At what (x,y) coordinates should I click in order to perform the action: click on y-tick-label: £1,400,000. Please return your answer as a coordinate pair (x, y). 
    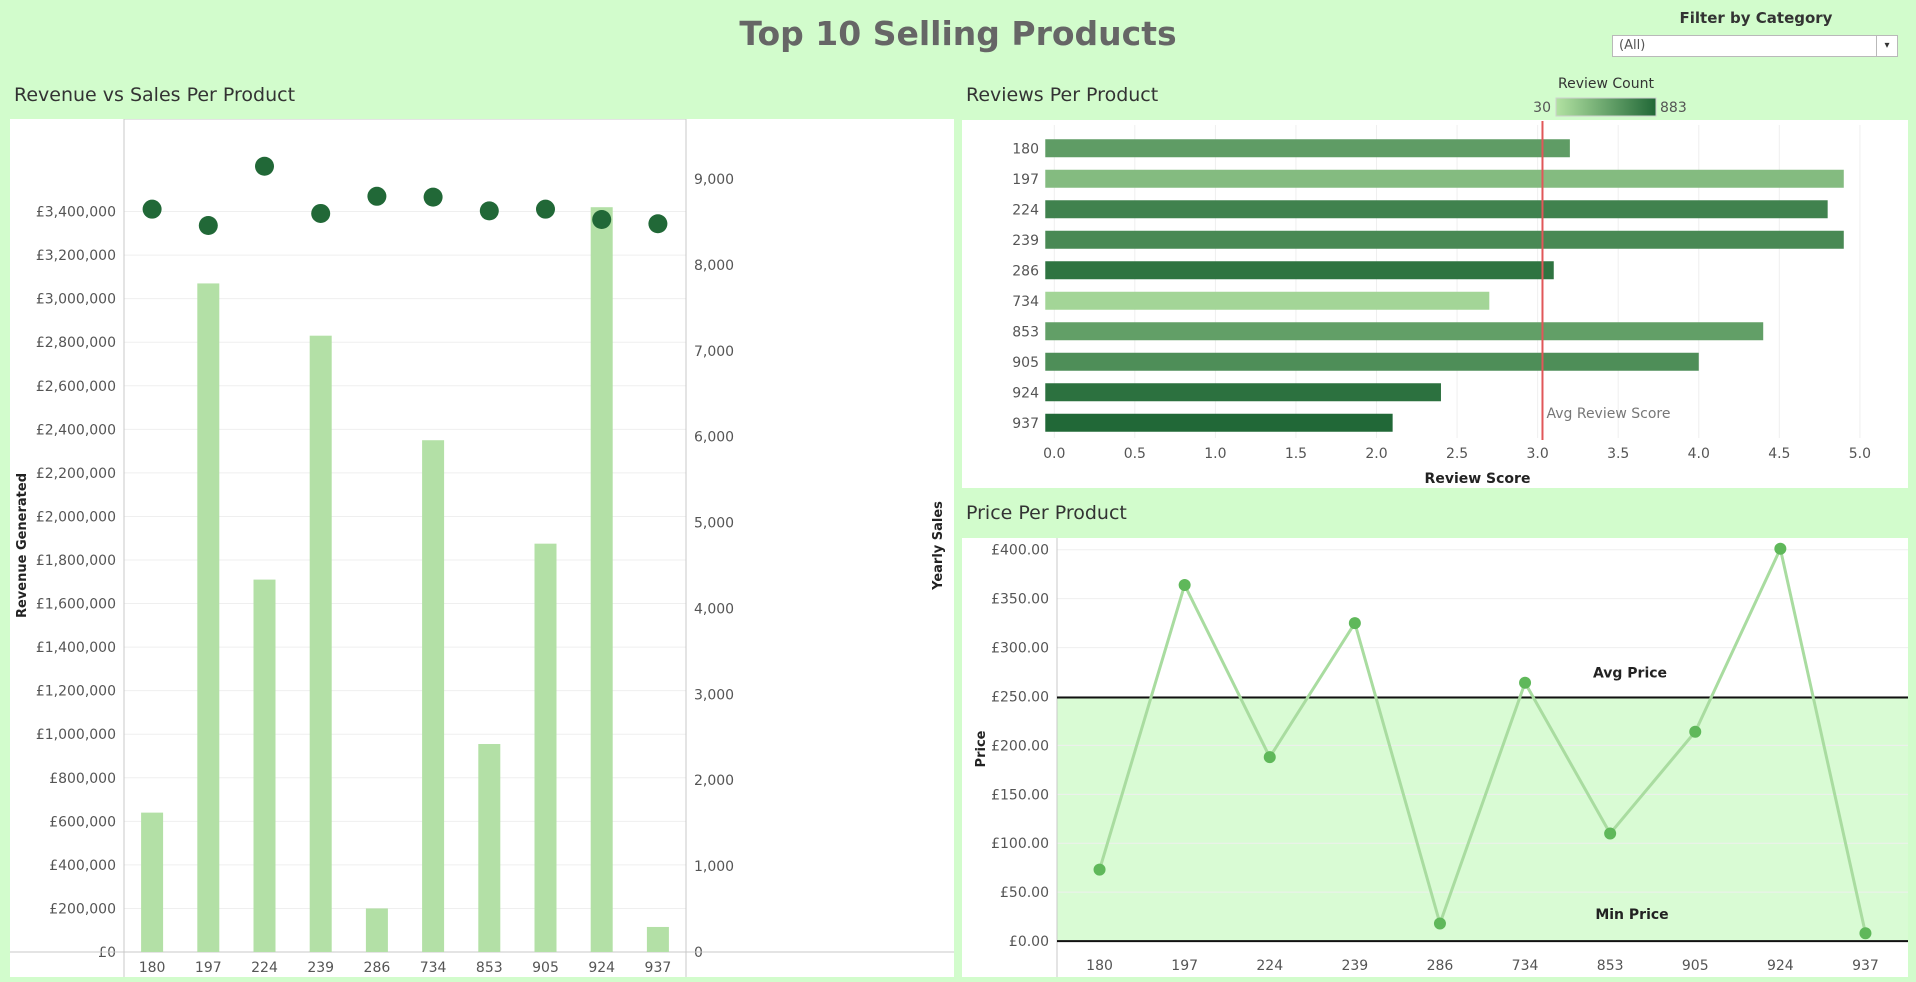
    Looking at the image, I should click on (76, 648).